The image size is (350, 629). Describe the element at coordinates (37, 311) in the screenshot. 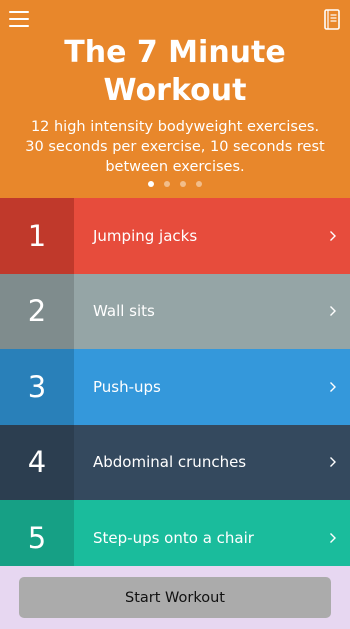

I see `exercise-number: 2` at that location.